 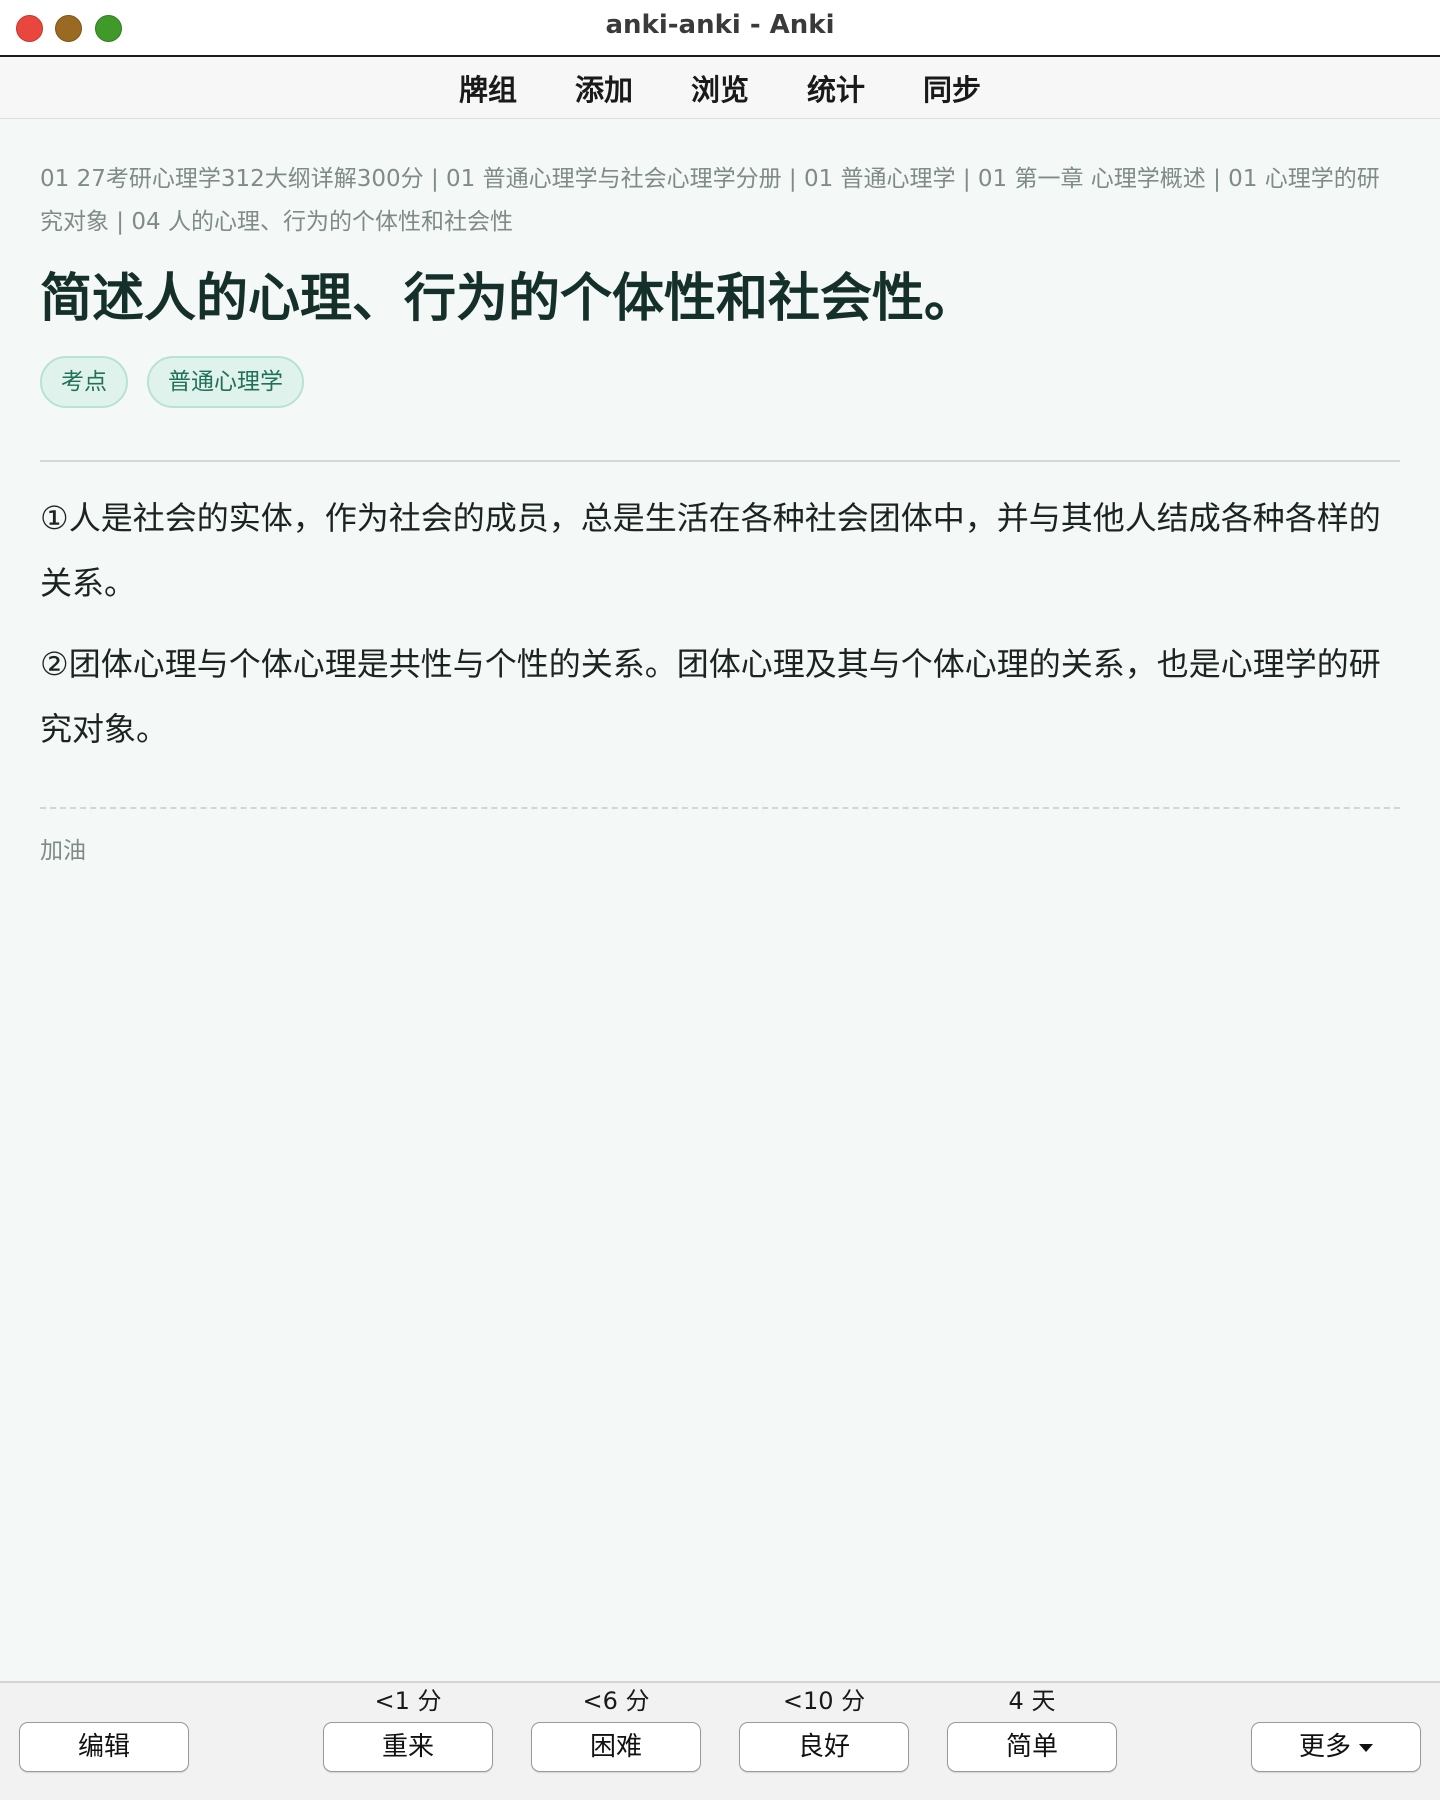 I want to click on tag-general-psychology: 普通心理学, so click(x=225, y=382).